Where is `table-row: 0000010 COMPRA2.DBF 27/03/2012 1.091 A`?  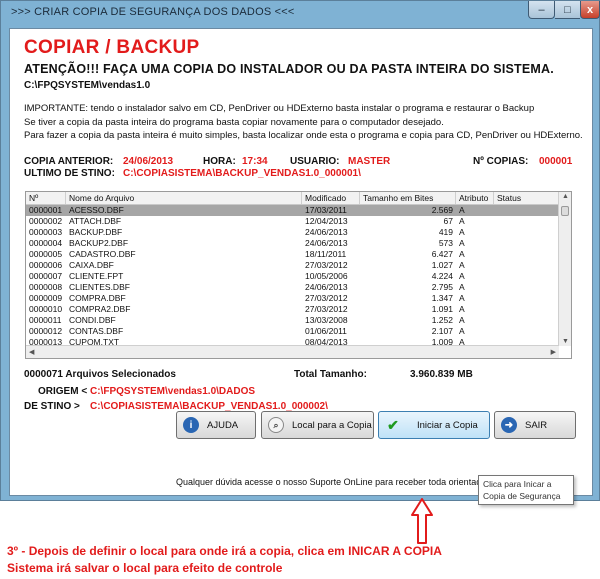 table-row: 0000010 COMPRA2.DBF 27/03/2012 1.091 A is located at coordinates (292, 309).